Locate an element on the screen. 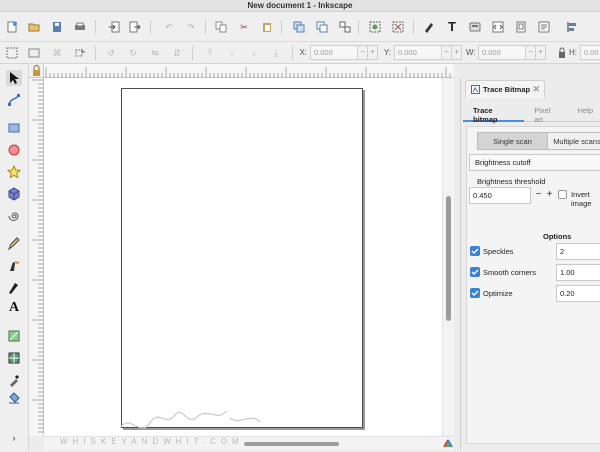 This screenshot has height=452, width=600. ruler-corner-lock-icon is located at coordinates (36, 71).